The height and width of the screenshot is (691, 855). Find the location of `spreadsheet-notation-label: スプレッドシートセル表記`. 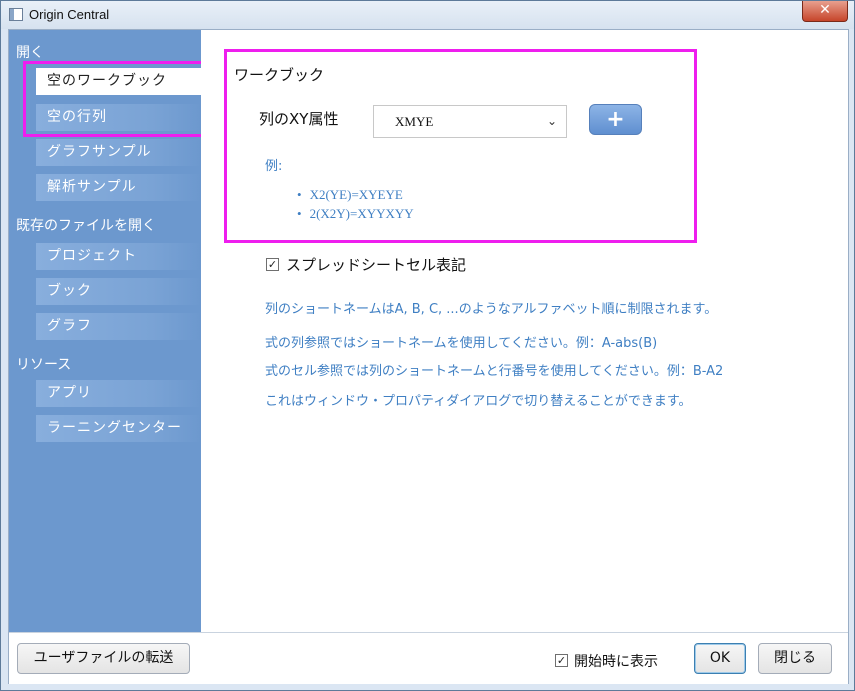

spreadsheet-notation-label: スプレッドシートセル表記 is located at coordinates (376, 265).